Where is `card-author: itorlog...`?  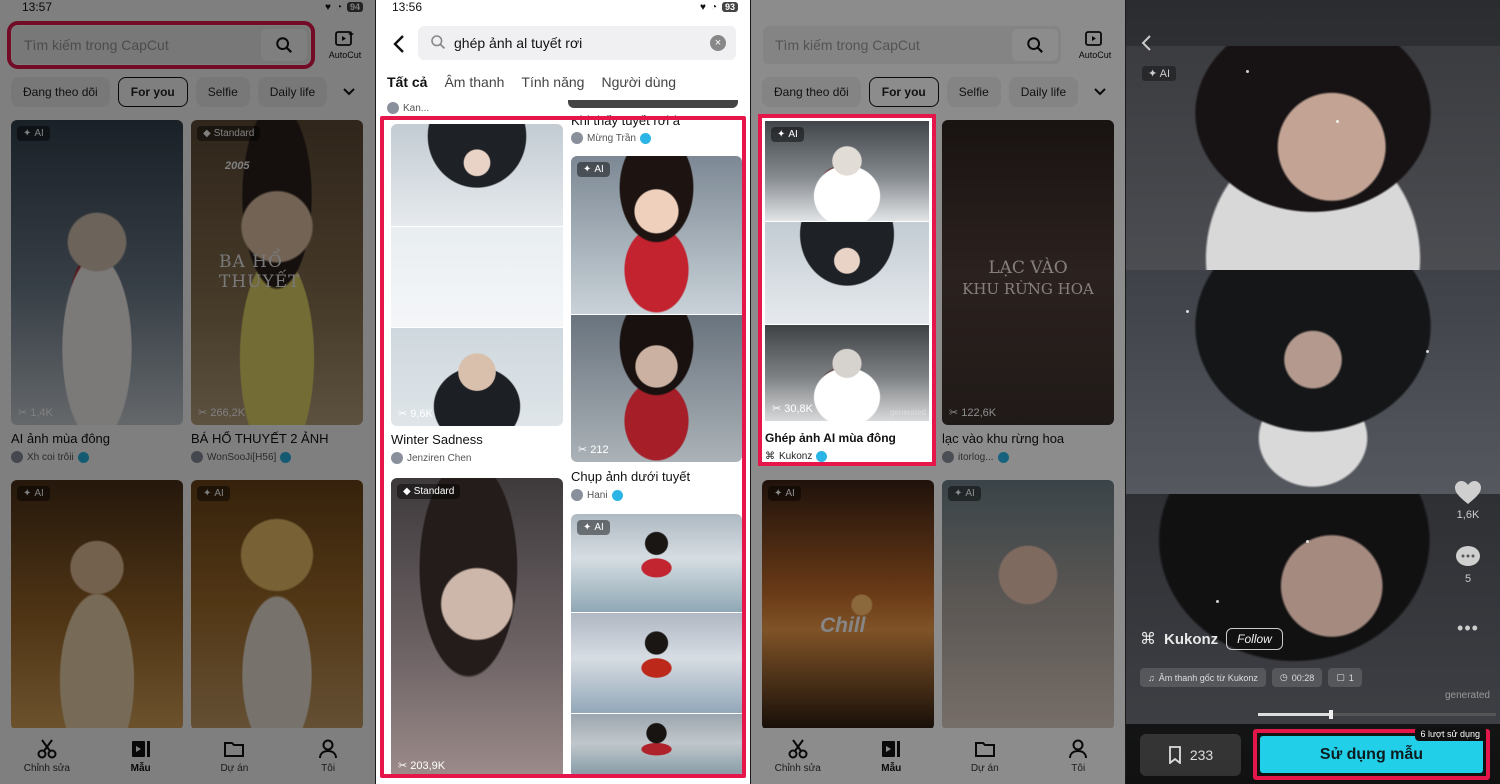 card-author: itorlog... is located at coordinates (975, 457).